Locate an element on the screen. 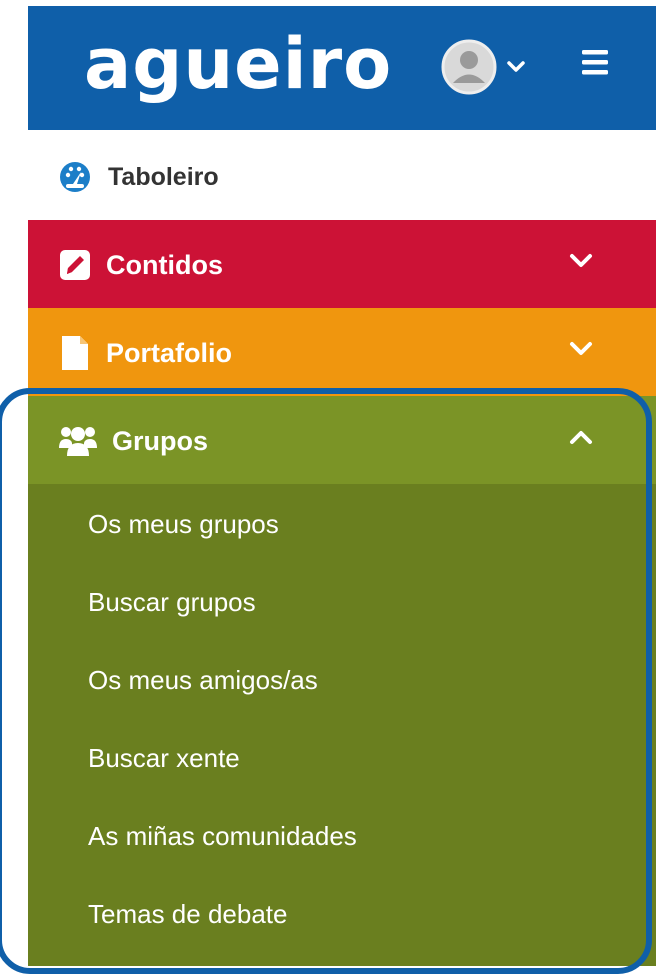 The width and height of the screenshot is (656, 976). submenu-item-os-meus-amigos: Os meus amigos/as is located at coordinates (203, 680).